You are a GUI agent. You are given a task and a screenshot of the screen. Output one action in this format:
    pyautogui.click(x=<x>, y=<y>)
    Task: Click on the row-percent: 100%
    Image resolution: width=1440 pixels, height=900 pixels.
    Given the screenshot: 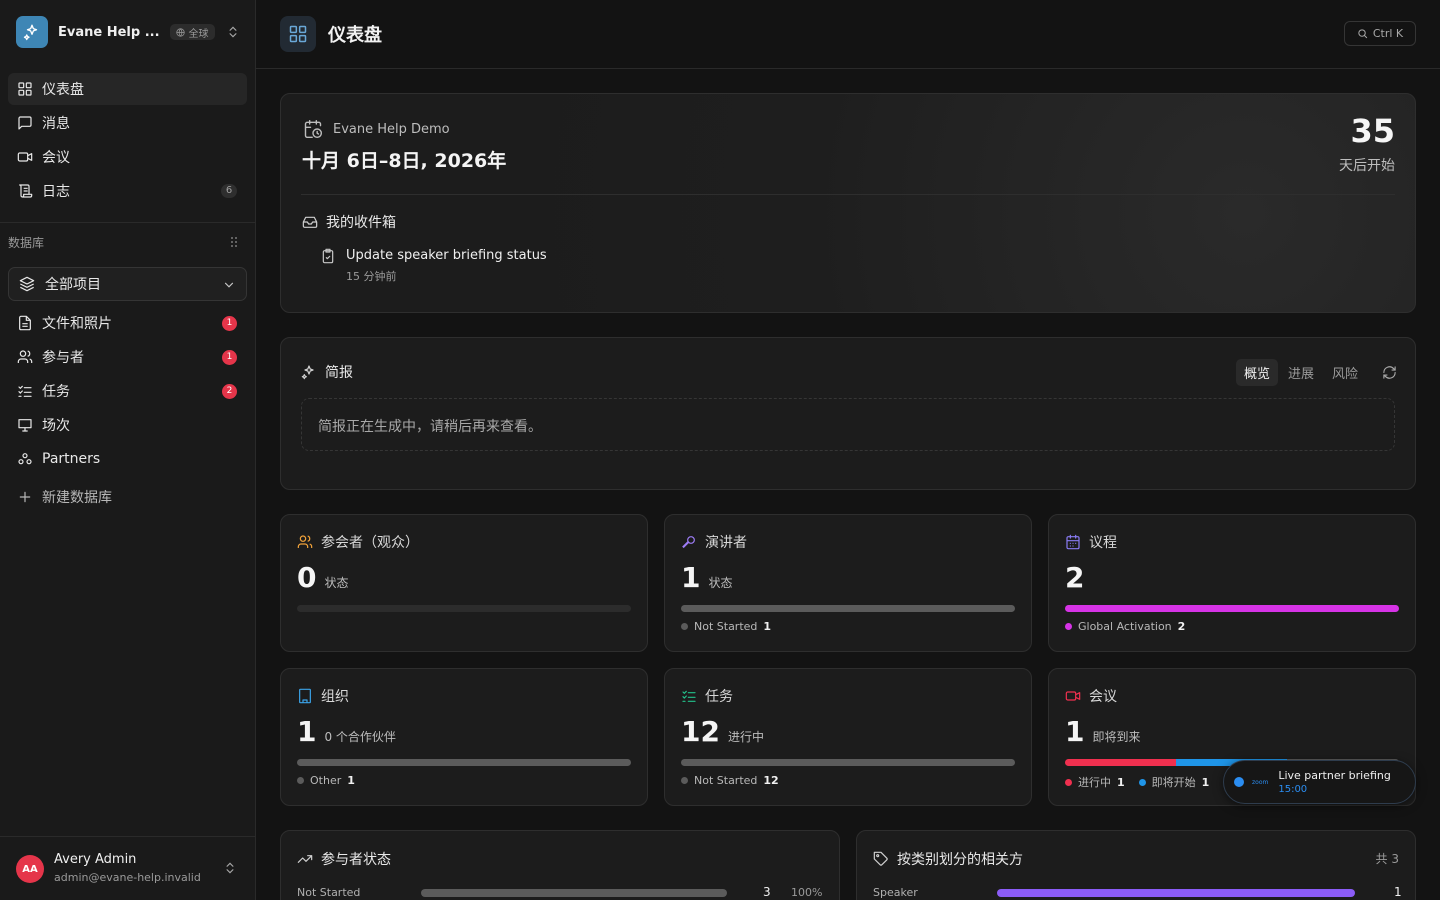 What is the action you would take?
    pyautogui.click(x=807, y=892)
    